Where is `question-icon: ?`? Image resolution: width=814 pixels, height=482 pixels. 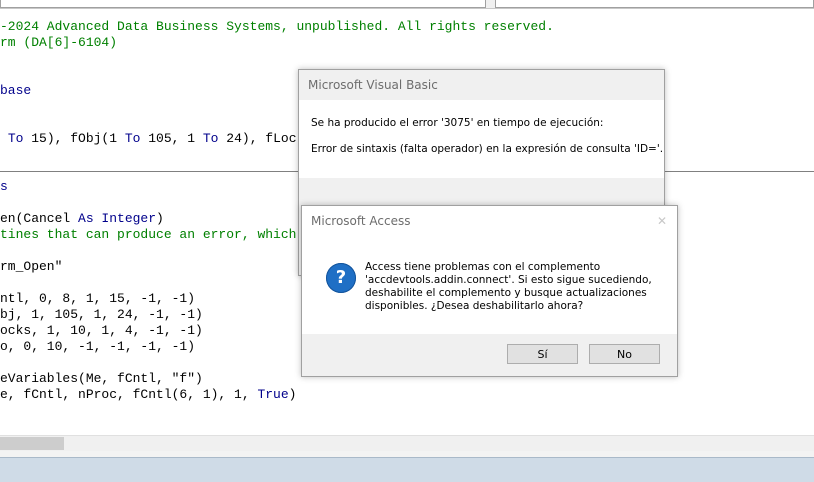
question-icon: ? is located at coordinates (341, 278).